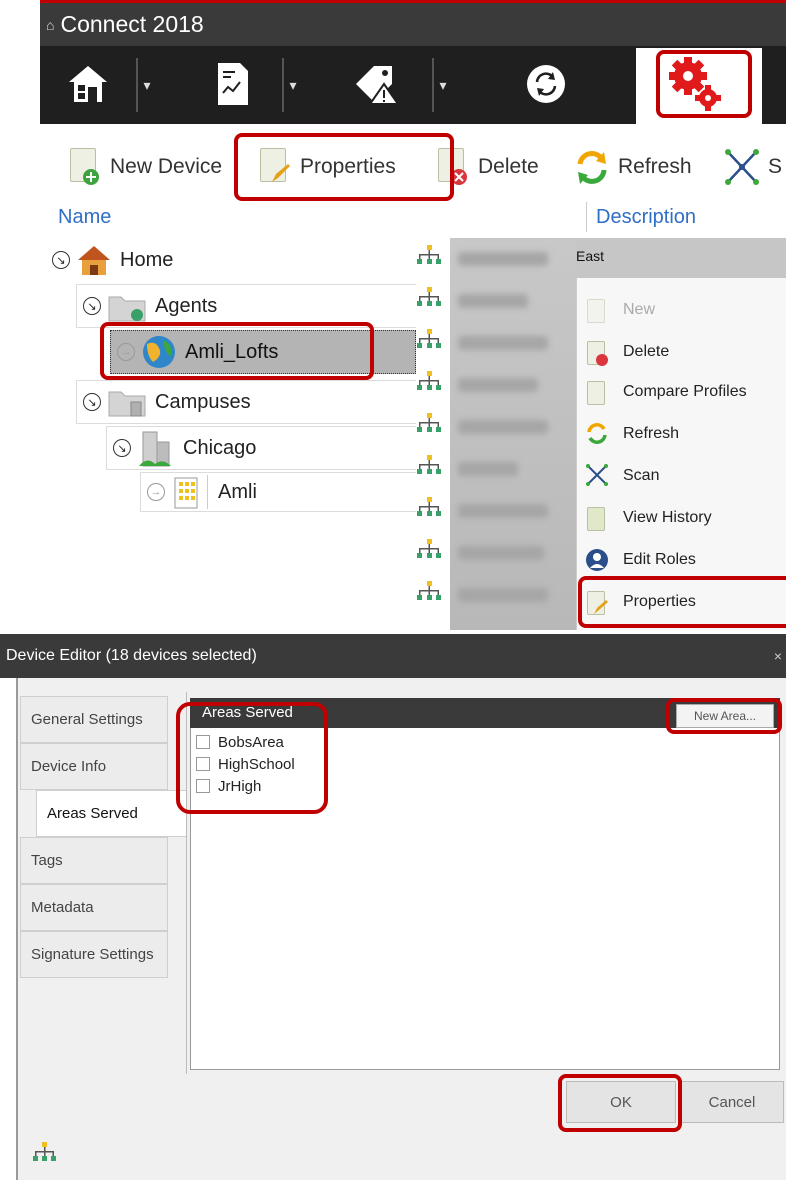  I want to click on tree-node-home: ↘ Home, so click(231, 260).